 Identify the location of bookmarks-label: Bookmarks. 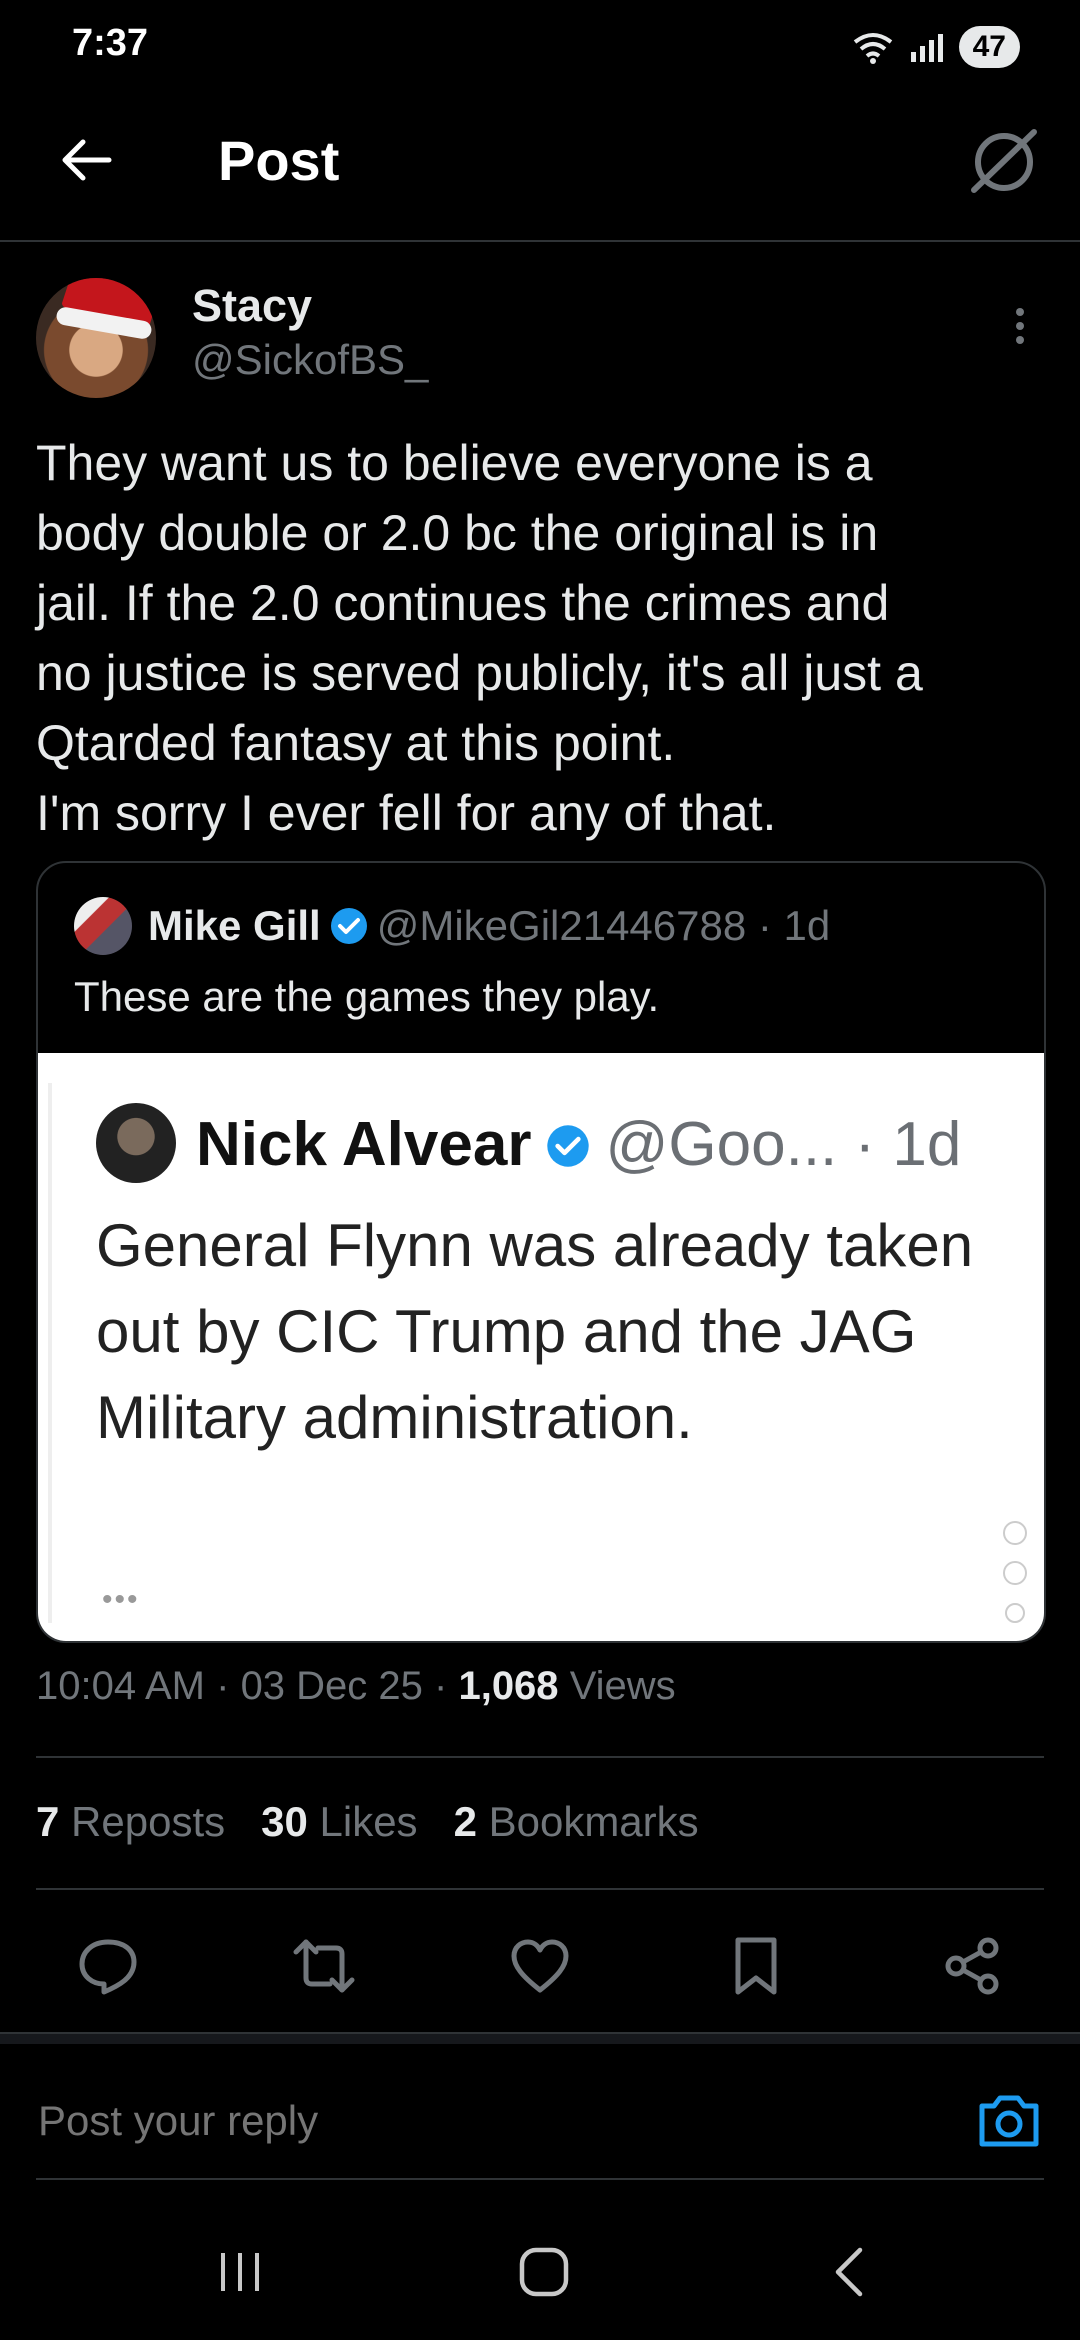
(593, 1821).